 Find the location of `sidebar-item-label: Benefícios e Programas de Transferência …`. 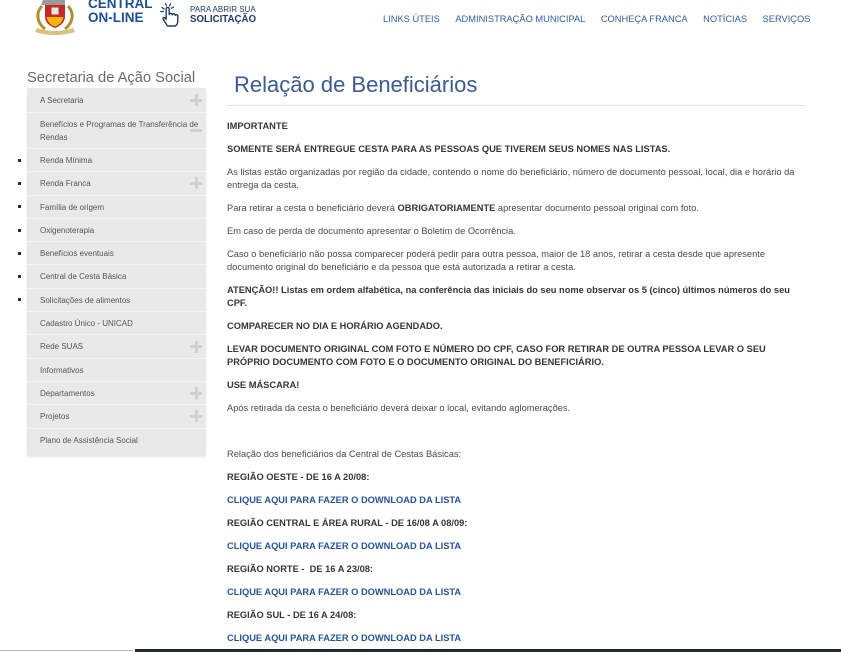

sidebar-item-label: Benefícios e Programas de Transferência … is located at coordinates (119, 131).